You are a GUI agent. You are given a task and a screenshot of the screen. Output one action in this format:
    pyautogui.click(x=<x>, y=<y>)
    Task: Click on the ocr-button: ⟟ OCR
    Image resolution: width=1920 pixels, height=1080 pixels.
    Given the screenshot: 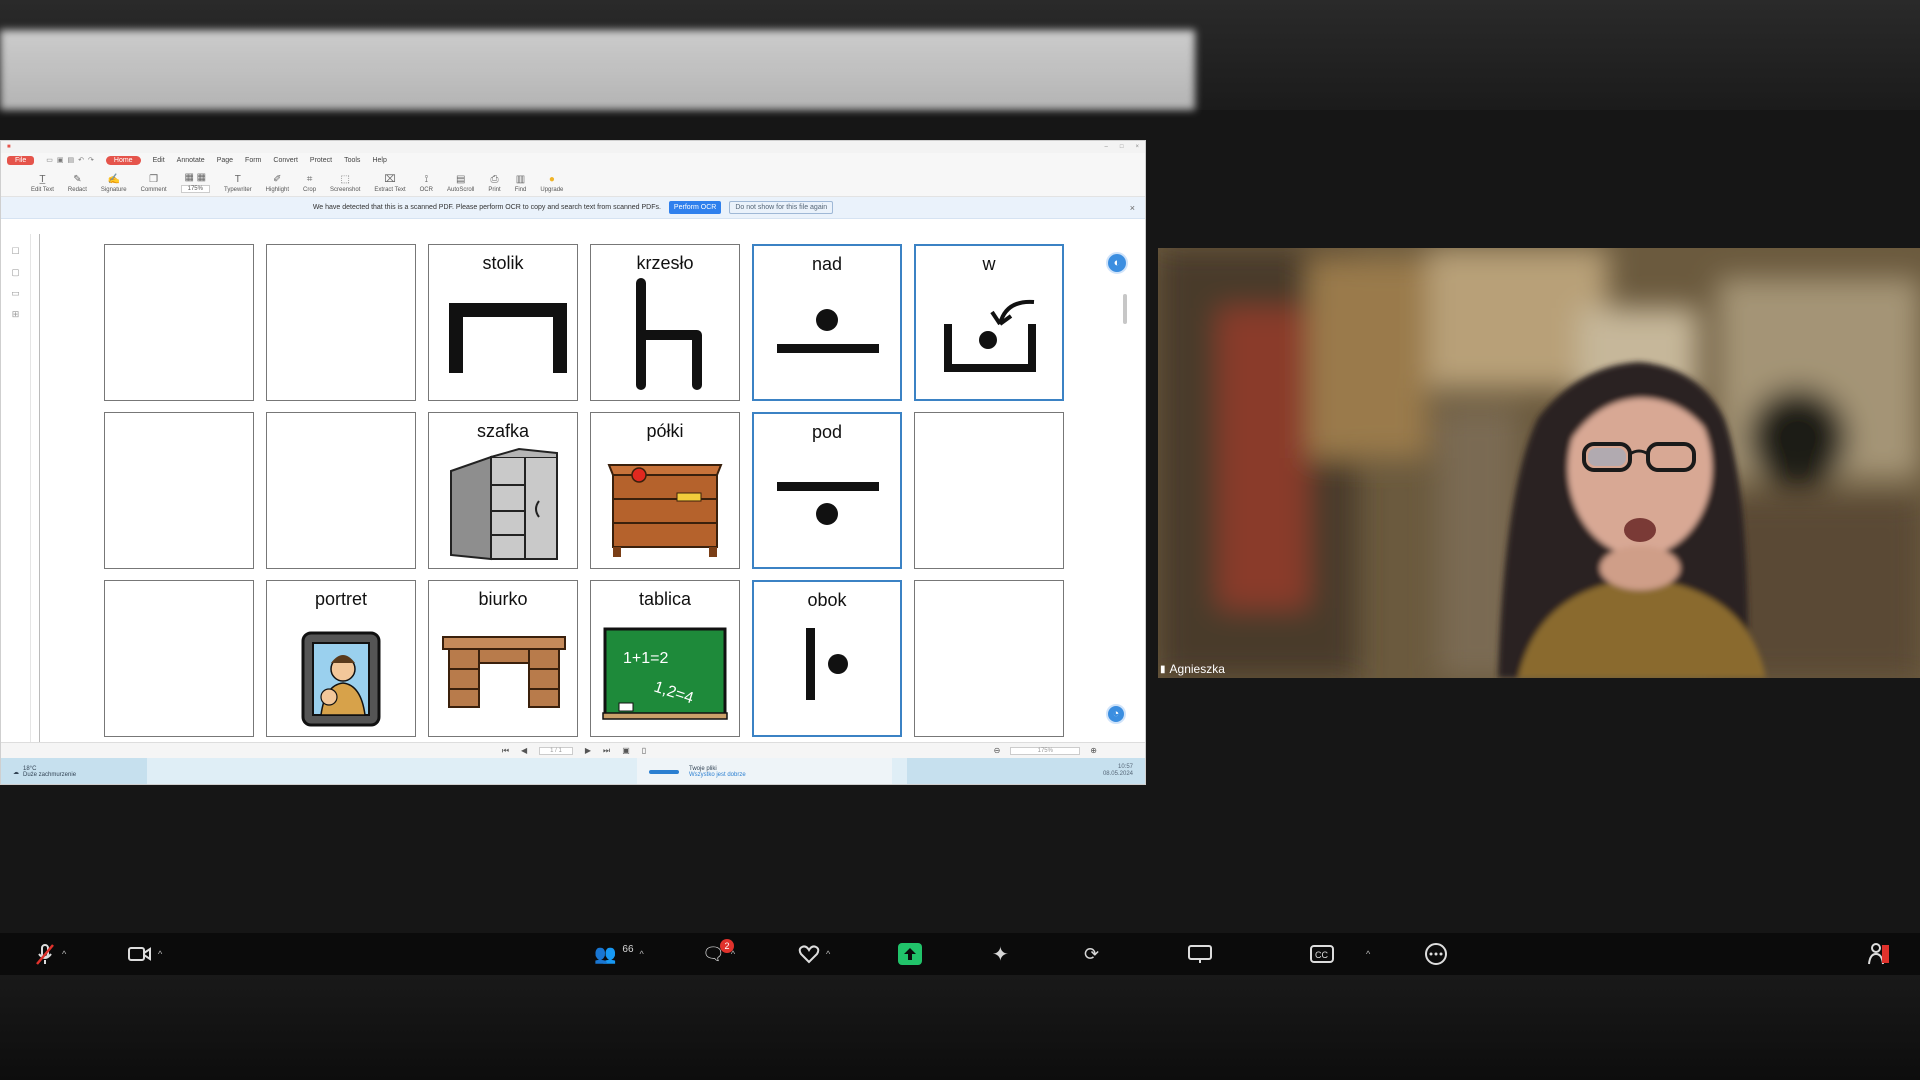 What is the action you would take?
    pyautogui.click(x=426, y=184)
    